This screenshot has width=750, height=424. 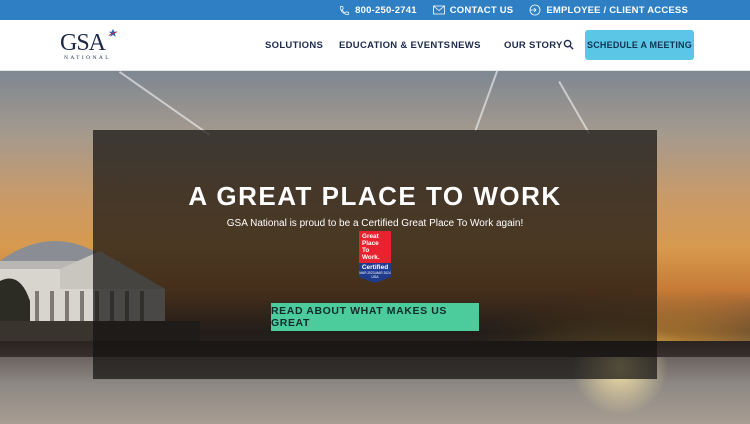 I want to click on badge-line: Great, so click(x=370, y=236).